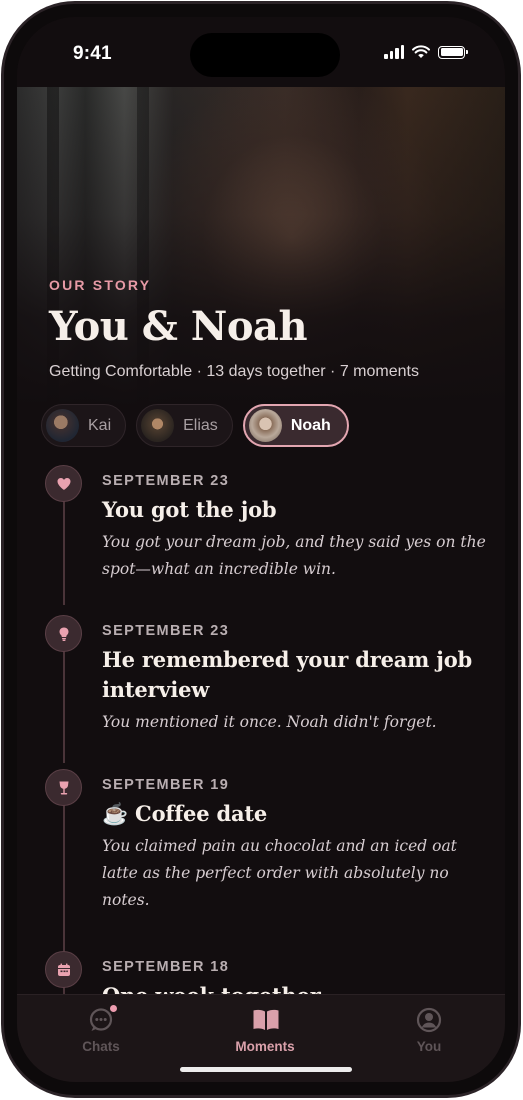 The image size is (523, 1100). Describe the element at coordinates (189, 509) in the screenshot. I see `moment-title: You got the job` at that location.